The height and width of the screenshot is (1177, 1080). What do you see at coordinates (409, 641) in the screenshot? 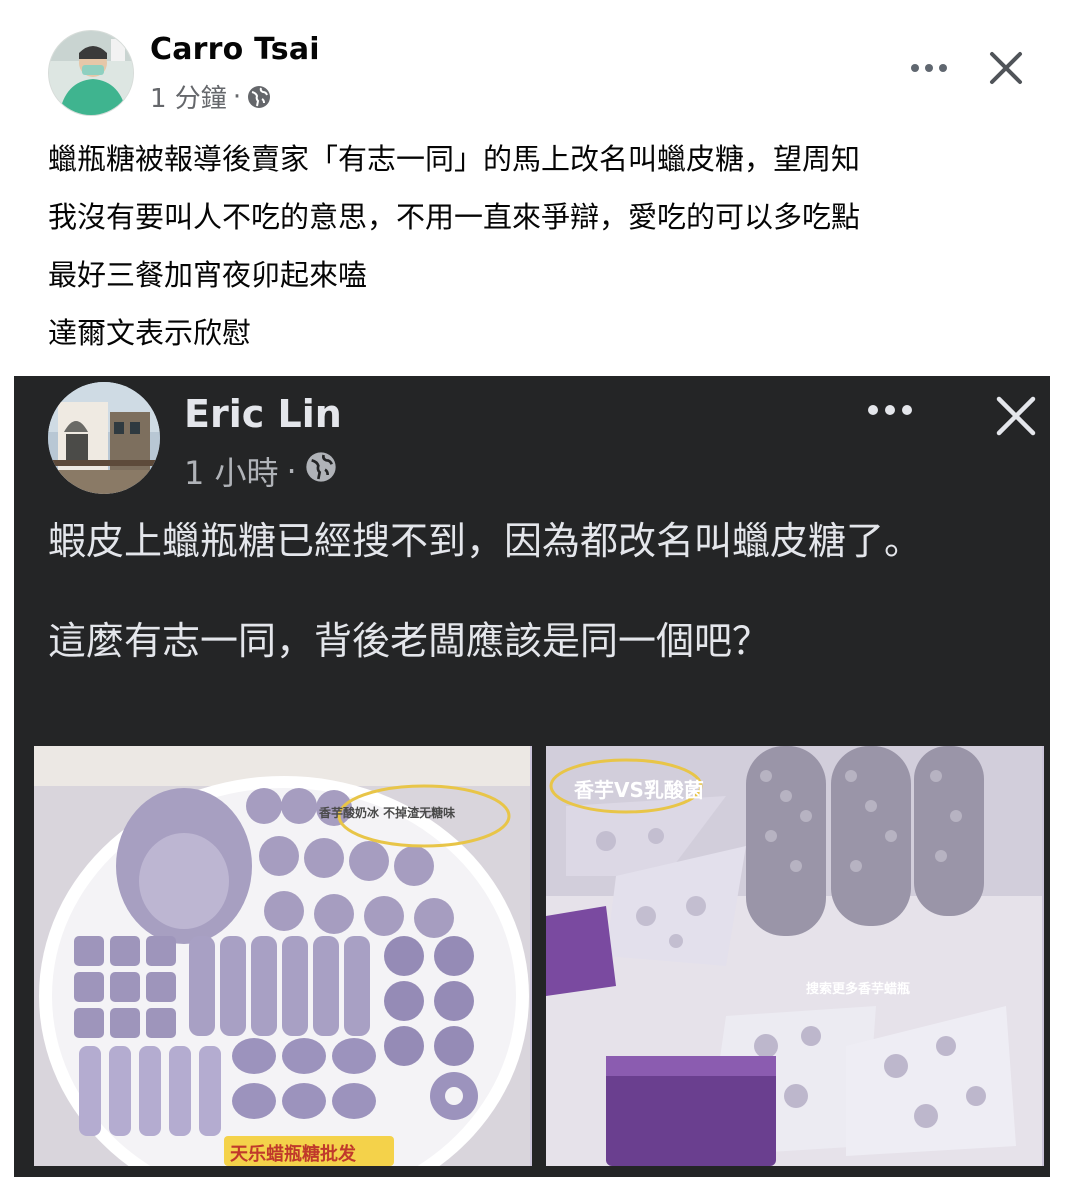
I see `shared-text-para: 這麼有志一同，背後老闆應該是同一個吧？` at bounding box center [409, 641].